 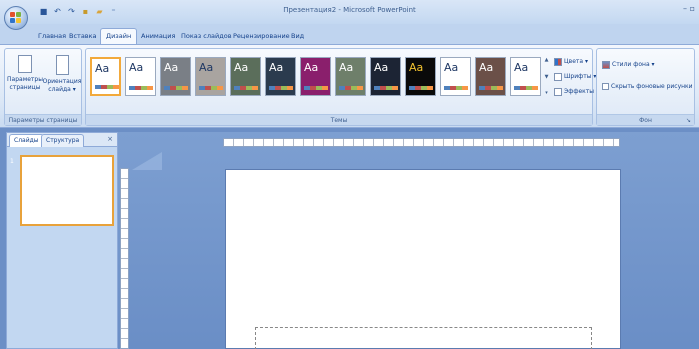 I want to click on scroll-down-icon: ▼, so click(x=546, y=77).